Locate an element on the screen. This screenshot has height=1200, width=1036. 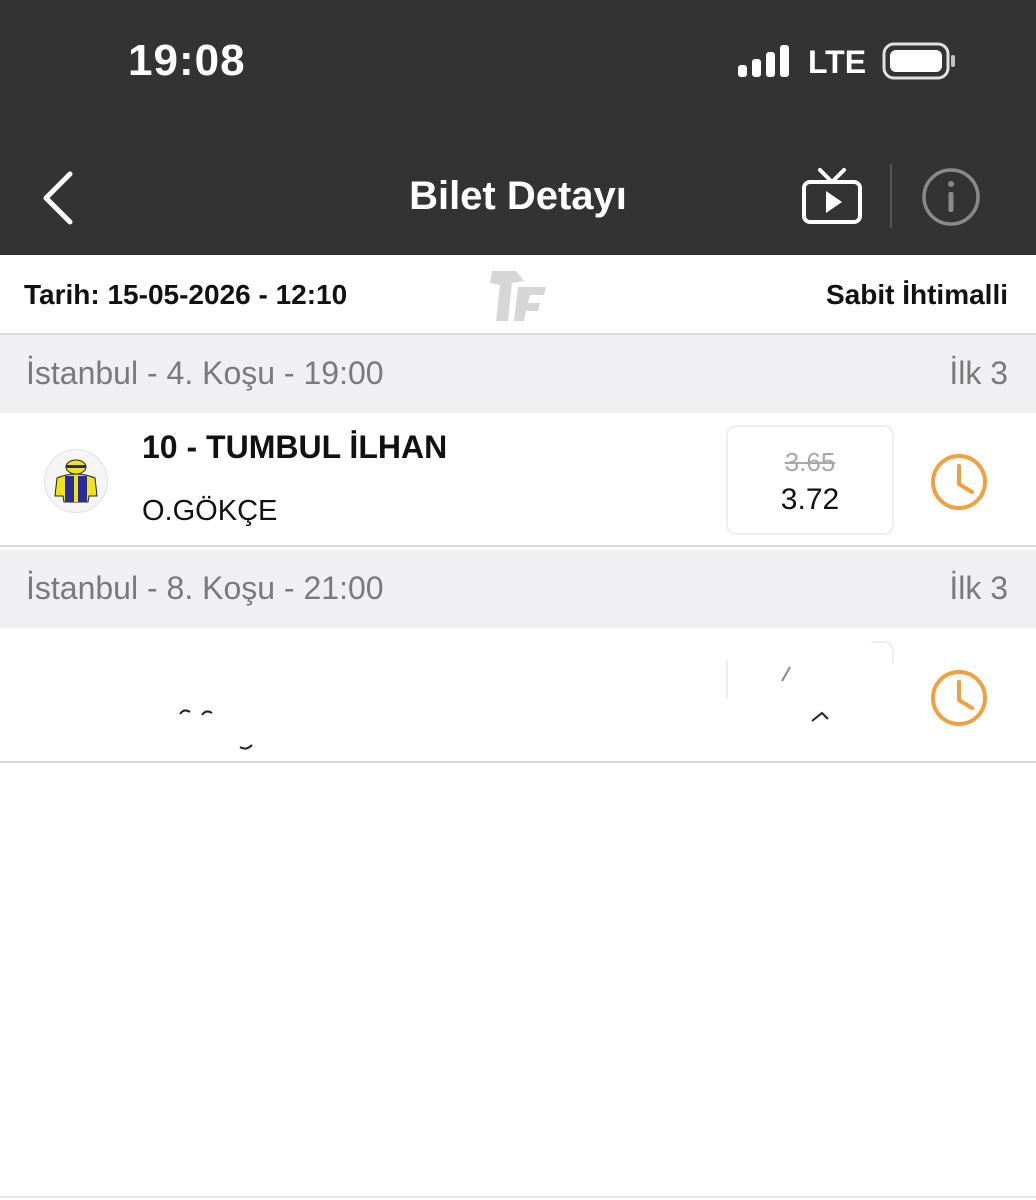
page-title: Bilet Detayı is located at coordinates (518, 196).